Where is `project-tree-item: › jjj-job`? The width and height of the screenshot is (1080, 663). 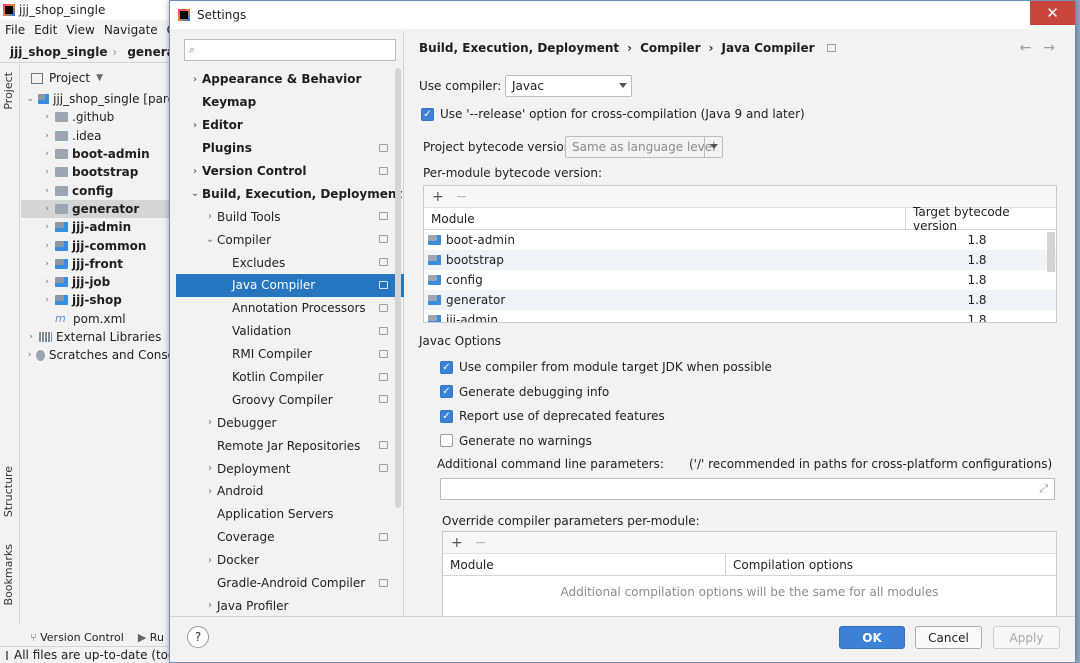
project-tree-item: › jjj-job is located at coordinates (98, 282).